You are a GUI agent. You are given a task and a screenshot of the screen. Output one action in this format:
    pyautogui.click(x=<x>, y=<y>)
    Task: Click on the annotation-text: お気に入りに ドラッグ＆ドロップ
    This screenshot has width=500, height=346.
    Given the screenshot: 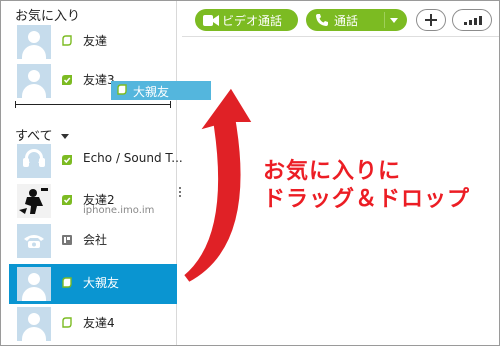 What is the action you would take?
    pyautogui.click(x=366, y=186)
    